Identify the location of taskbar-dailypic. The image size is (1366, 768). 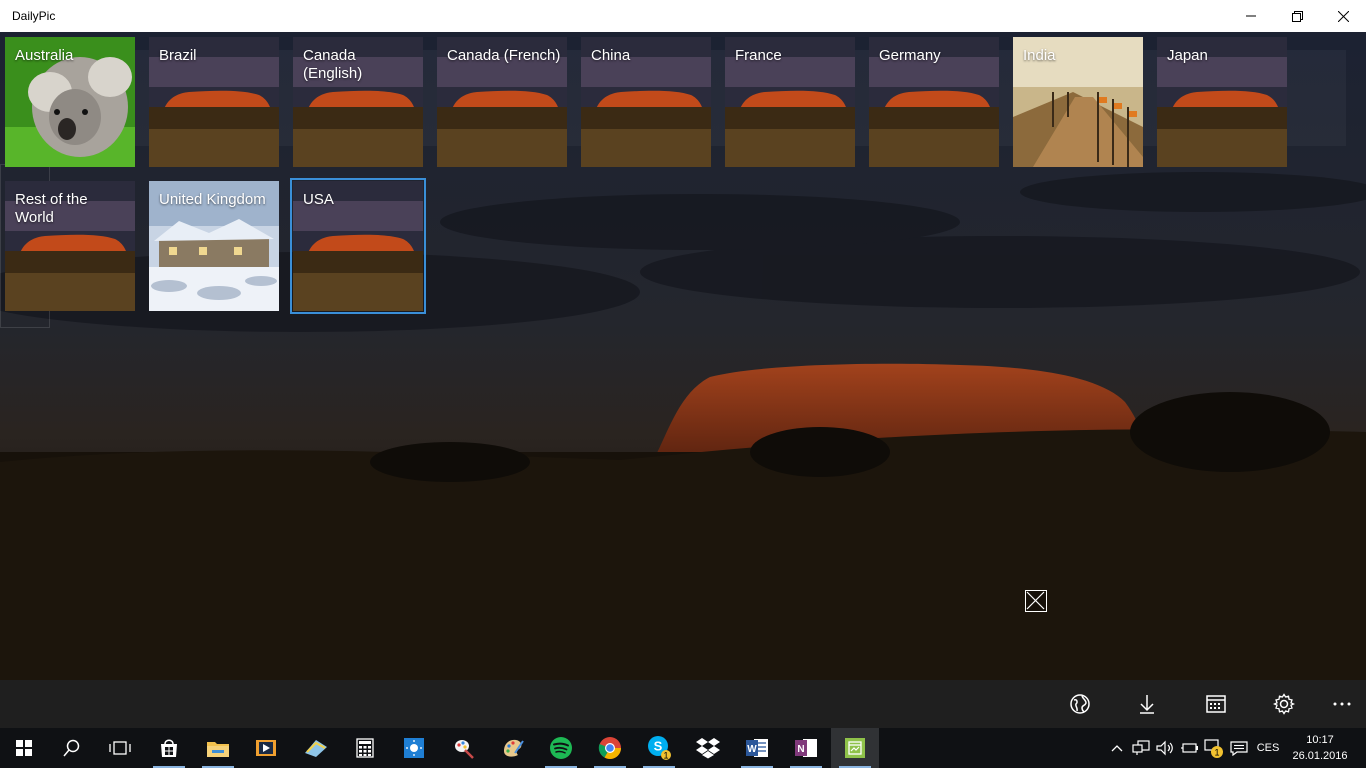
(855, 748).